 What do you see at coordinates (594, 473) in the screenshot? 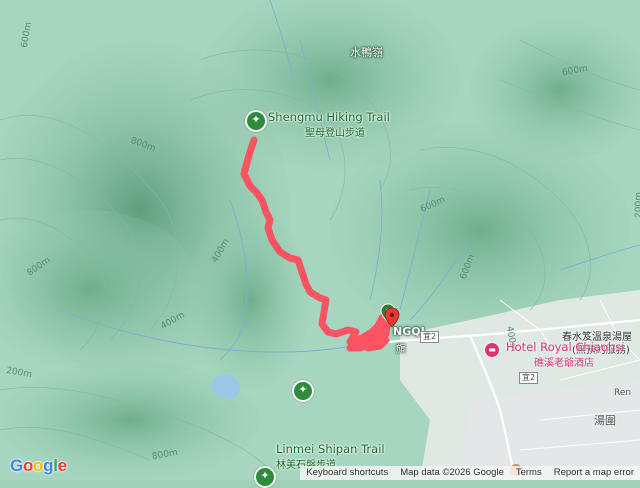
I see `report-error-link: Report a map error` at bounding box center [594, 473].